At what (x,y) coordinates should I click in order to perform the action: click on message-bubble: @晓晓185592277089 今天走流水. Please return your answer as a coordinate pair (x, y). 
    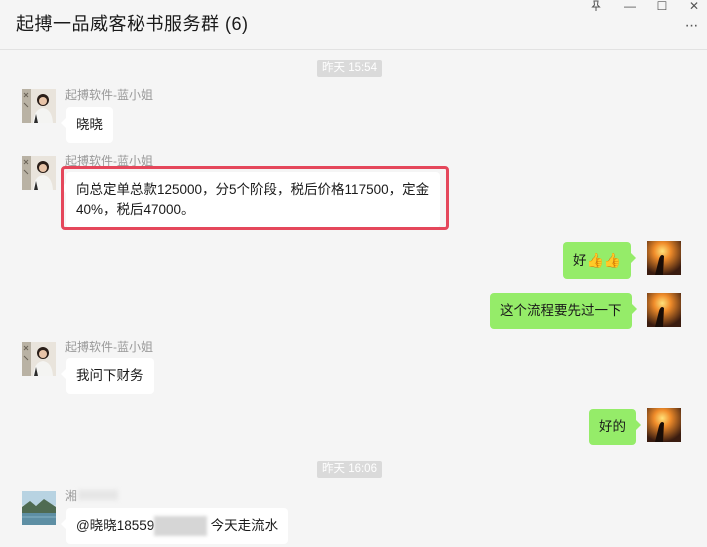
    Looking at the image, I should click on (174, 526).